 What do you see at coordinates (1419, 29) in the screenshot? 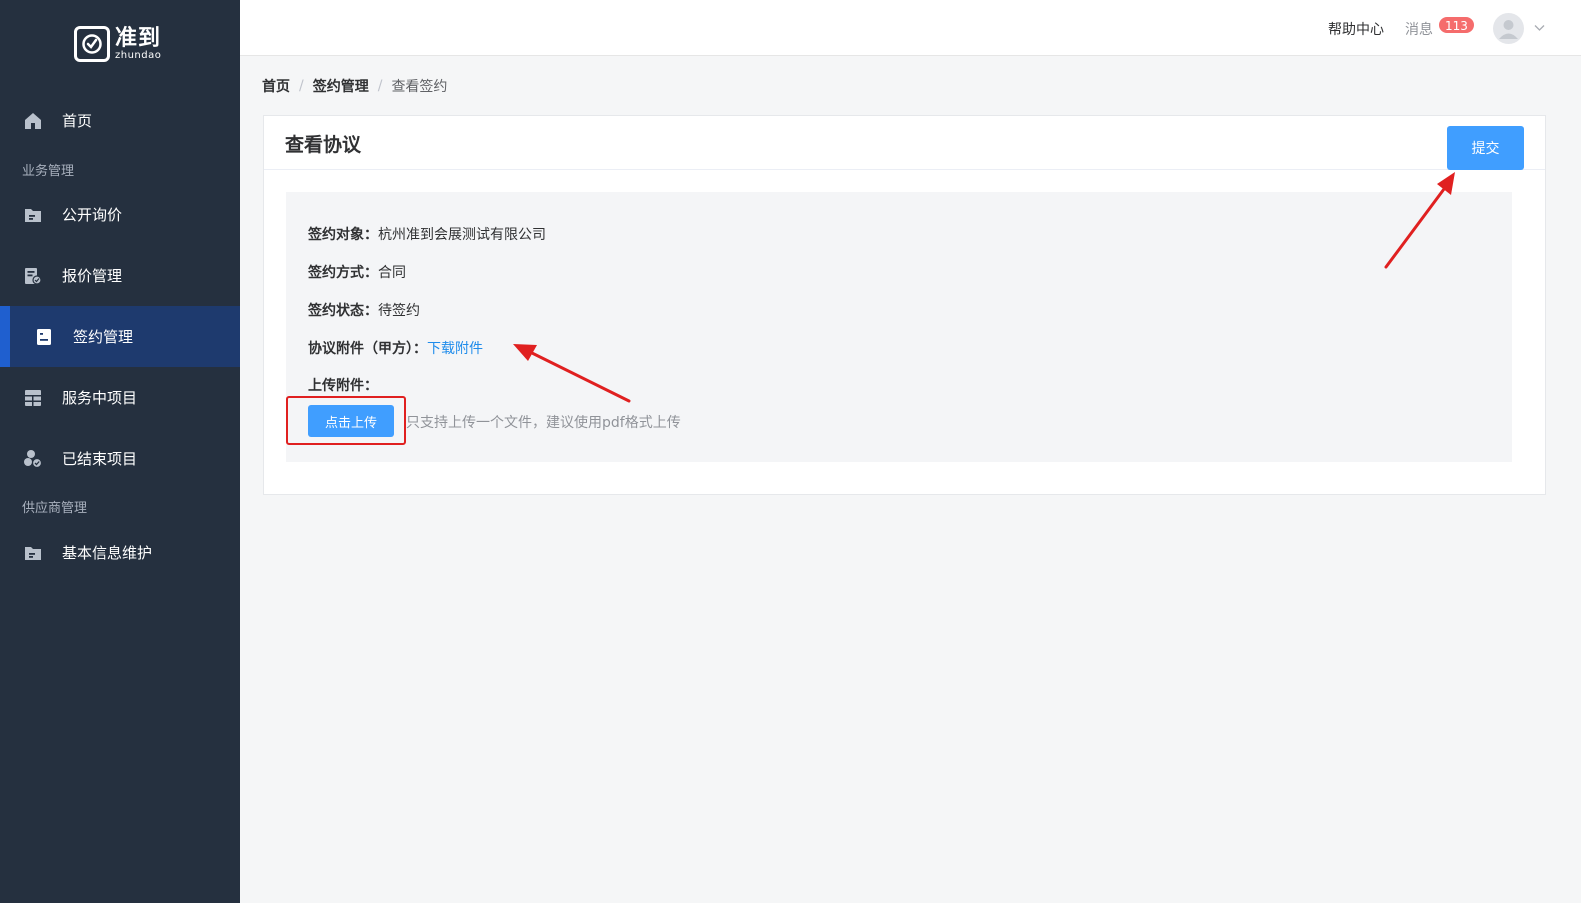
I see `messages-link: 消息` at bounding box center [1419, 29].